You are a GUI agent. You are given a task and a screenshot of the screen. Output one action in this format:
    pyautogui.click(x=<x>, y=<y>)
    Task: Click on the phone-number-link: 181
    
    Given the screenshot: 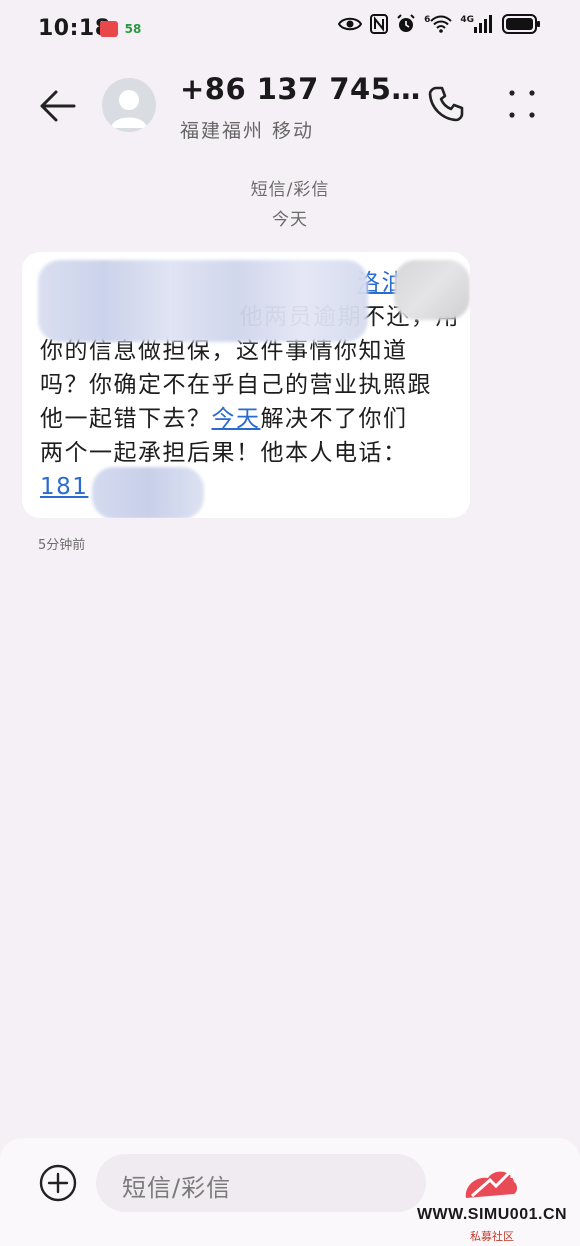 What is the action you would take?
    pyautogui.click(x=64, y=487)
    